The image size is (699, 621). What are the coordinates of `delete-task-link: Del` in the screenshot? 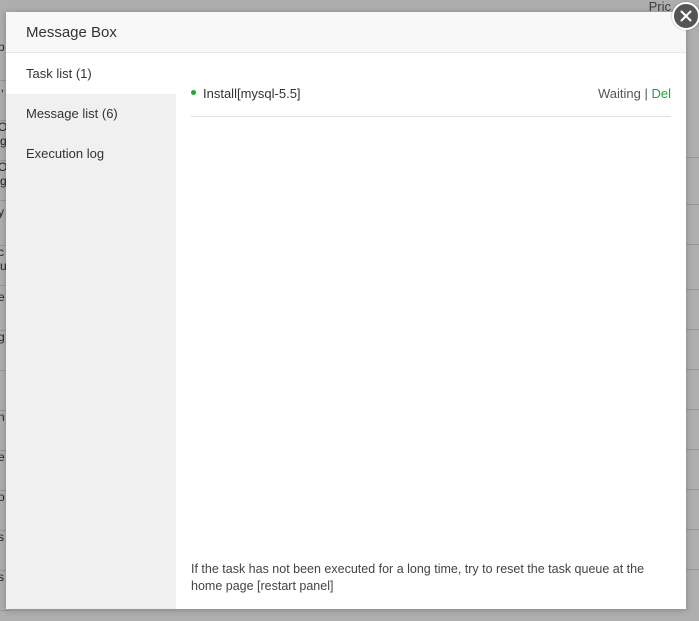 It's located at (661, 93).